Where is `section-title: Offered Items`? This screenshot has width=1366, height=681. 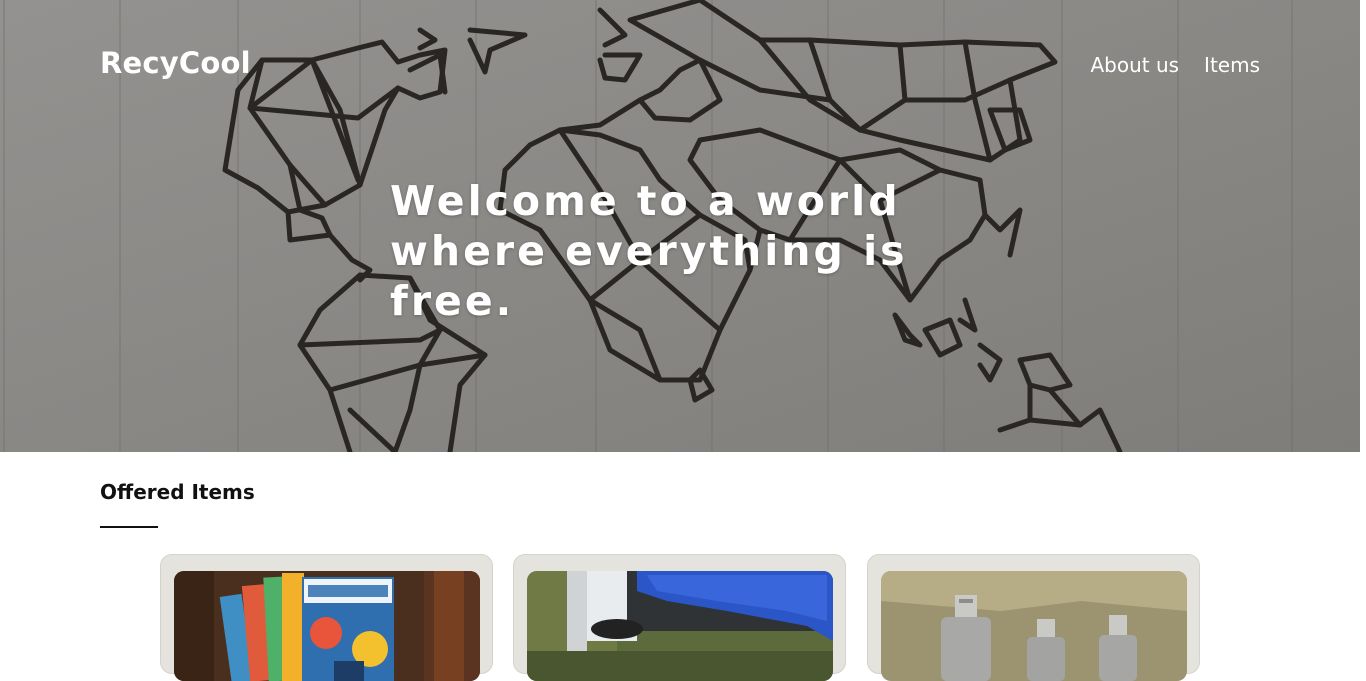 section-title: Offered Items is located at coordinates (177, 492).